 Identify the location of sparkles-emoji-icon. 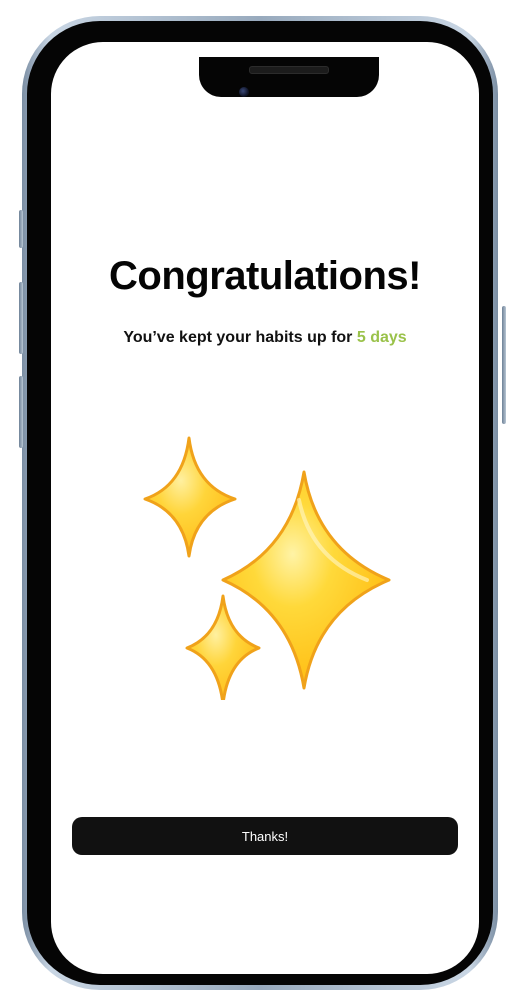
(267, 568).